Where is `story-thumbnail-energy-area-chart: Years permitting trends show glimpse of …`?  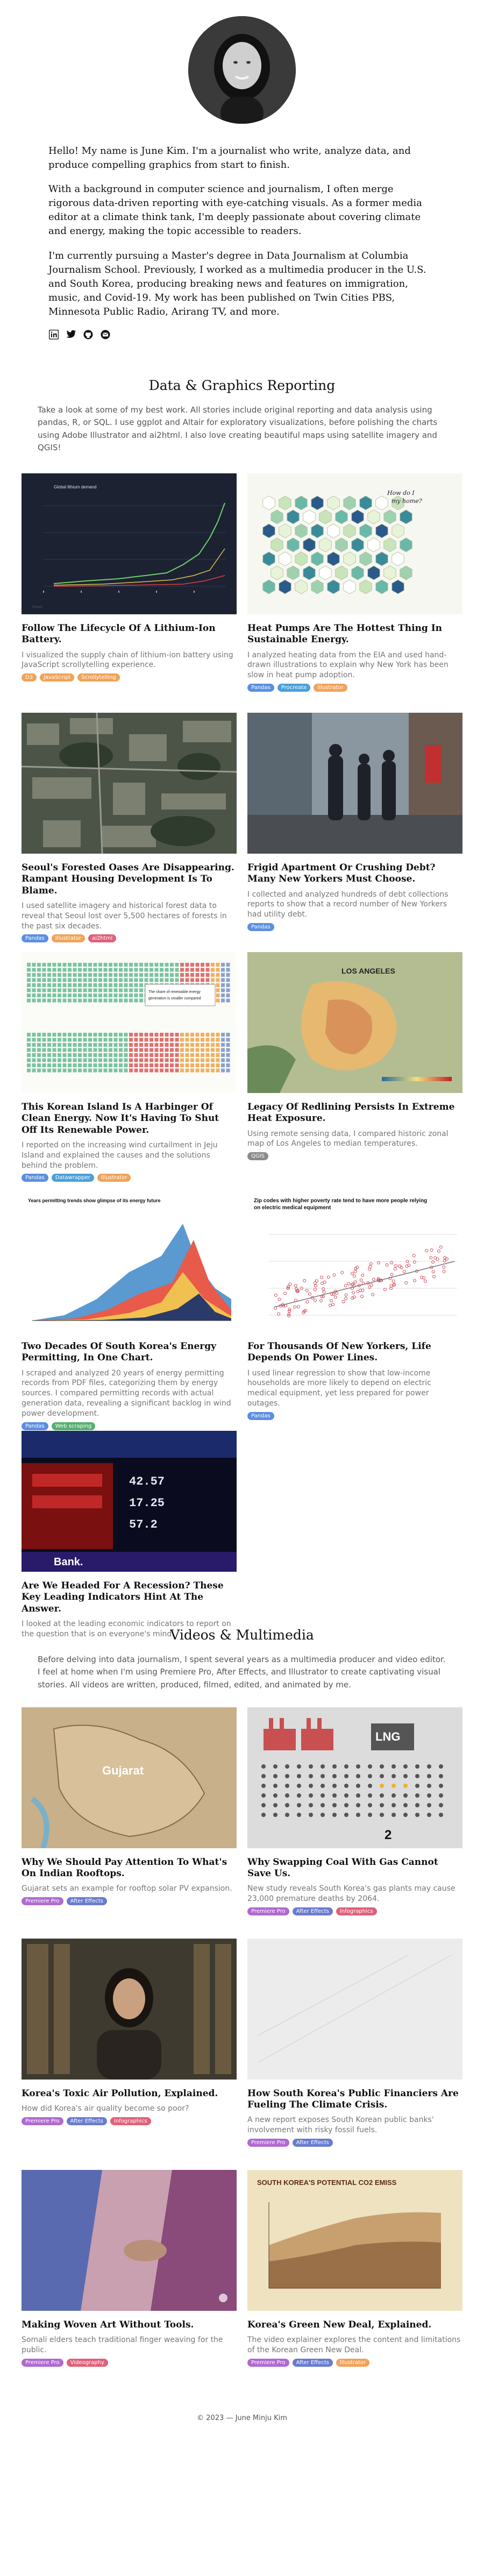 story-thumbnail-energy-area-chart: Years permitting trends show glimpse of … is located at coordinates (129, 1262).